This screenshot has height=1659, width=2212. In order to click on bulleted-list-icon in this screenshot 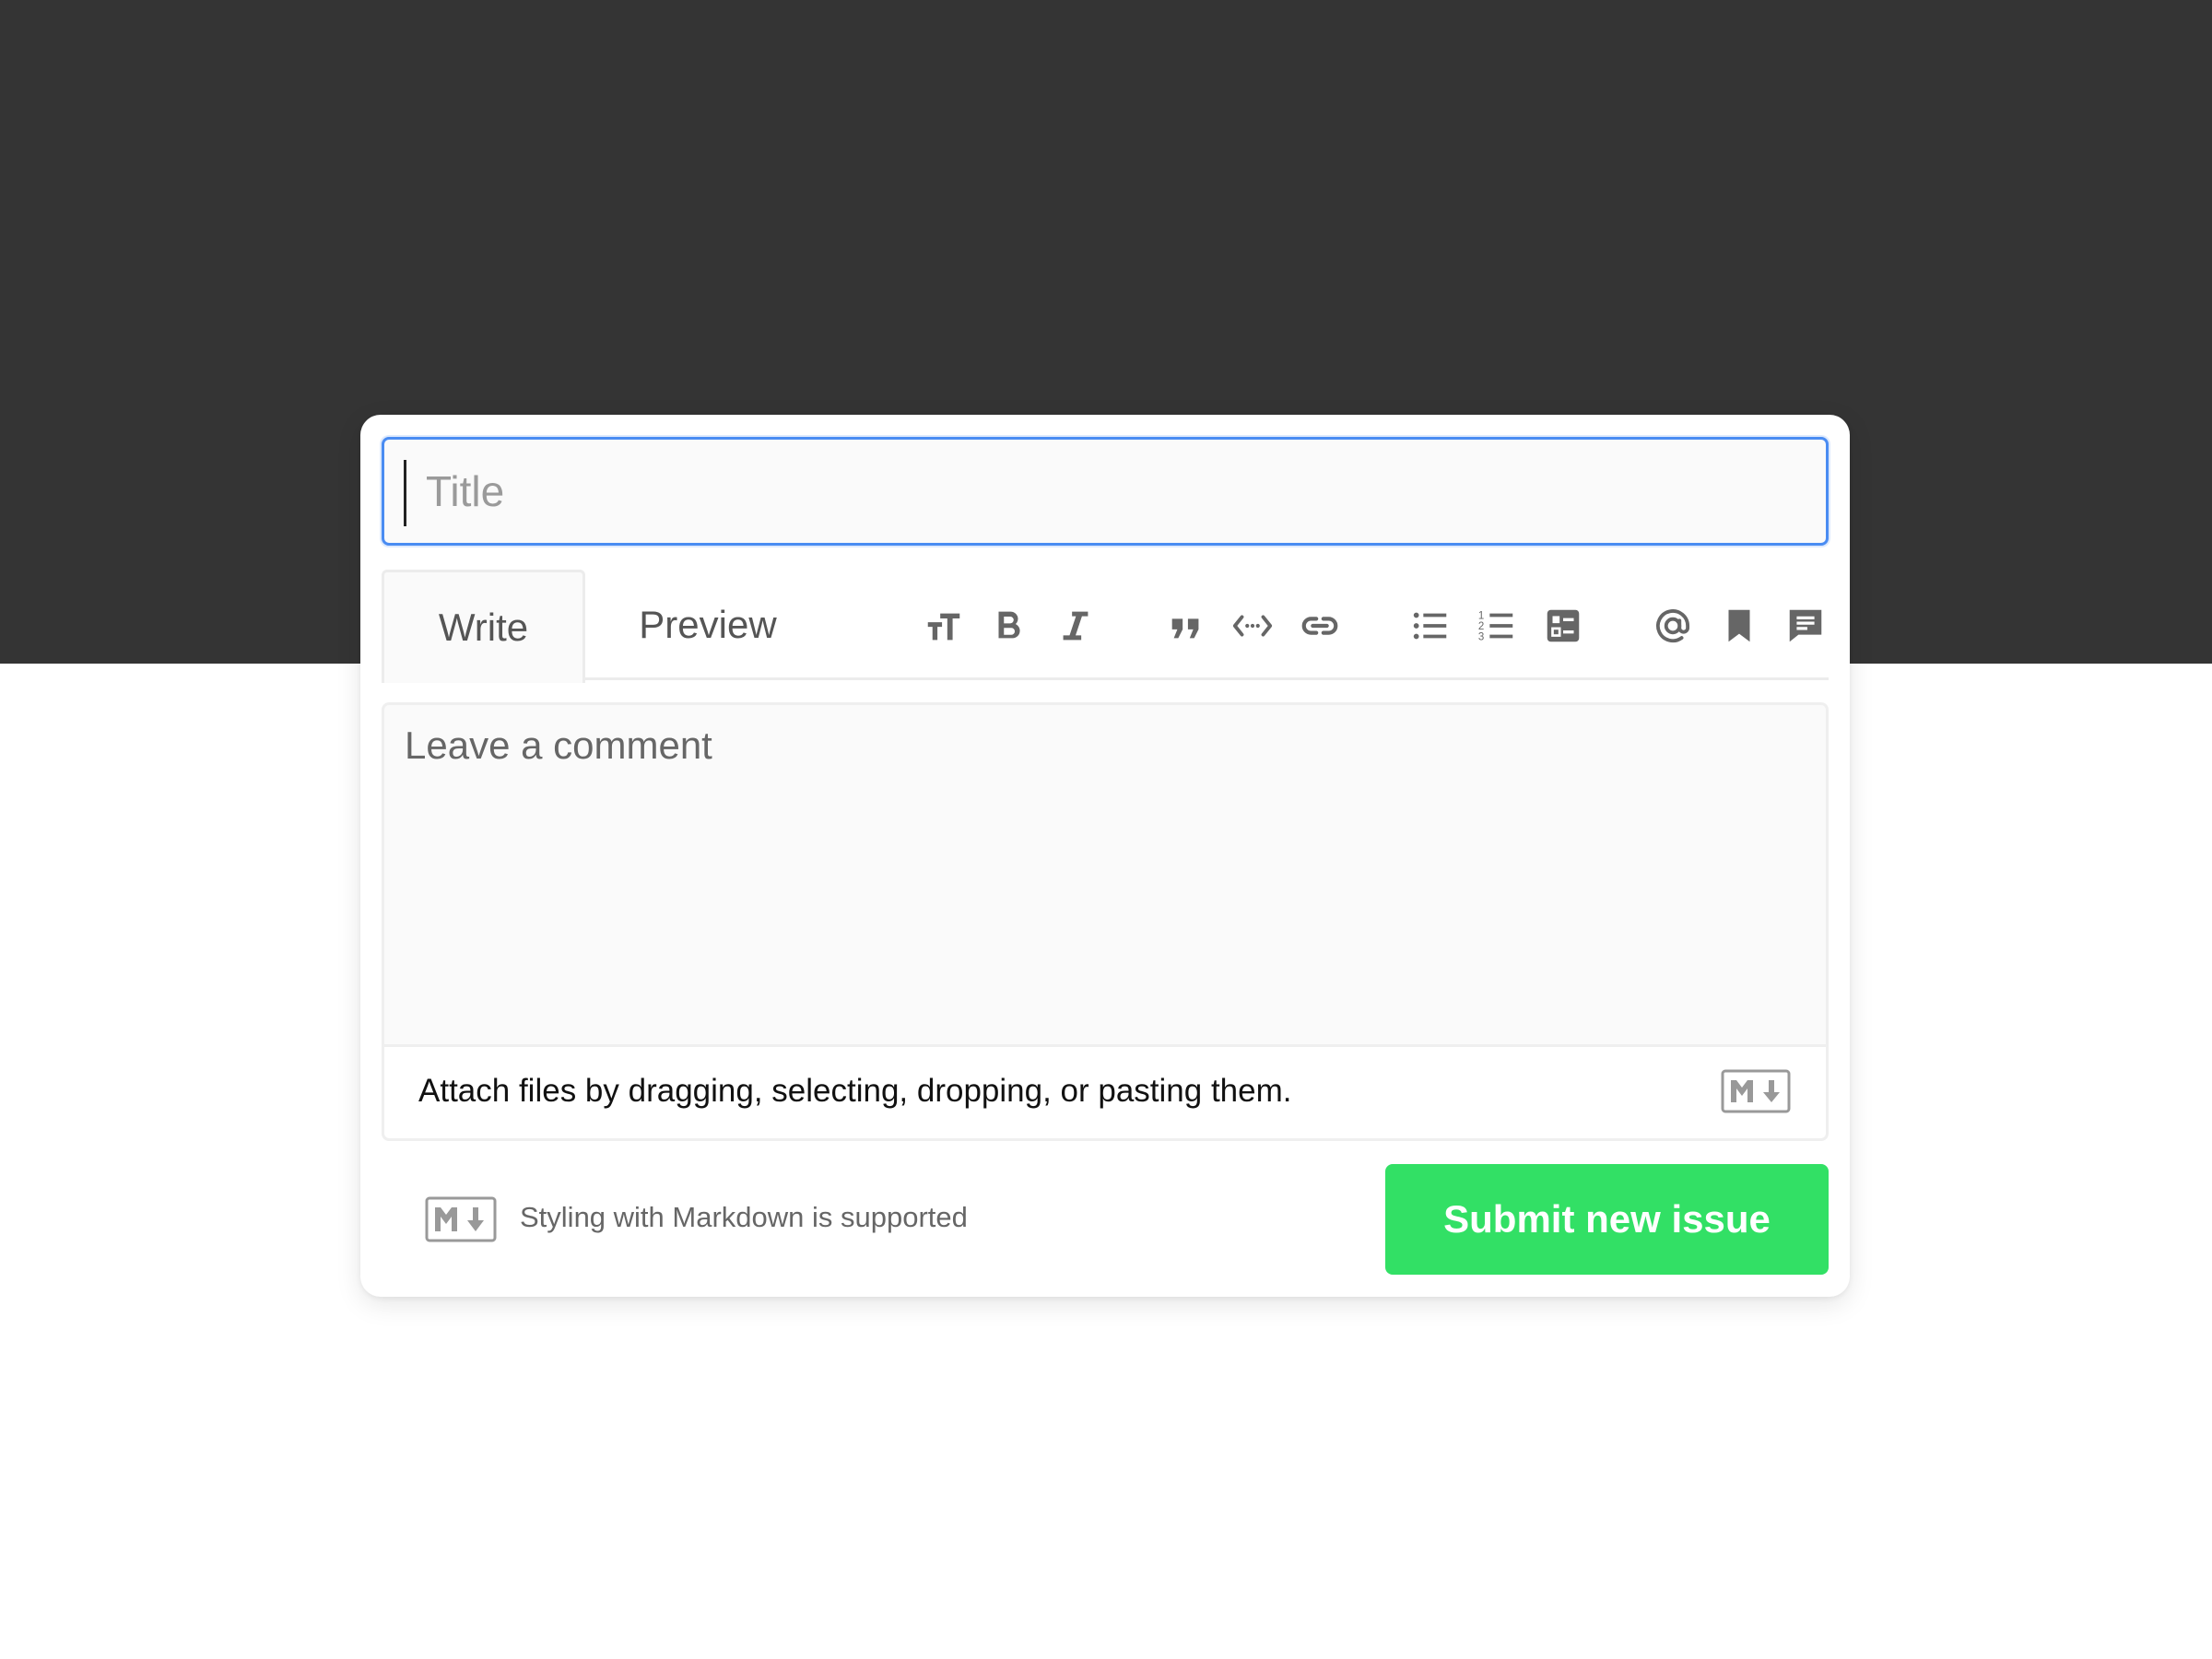, I will do `click(1430, 626)`.